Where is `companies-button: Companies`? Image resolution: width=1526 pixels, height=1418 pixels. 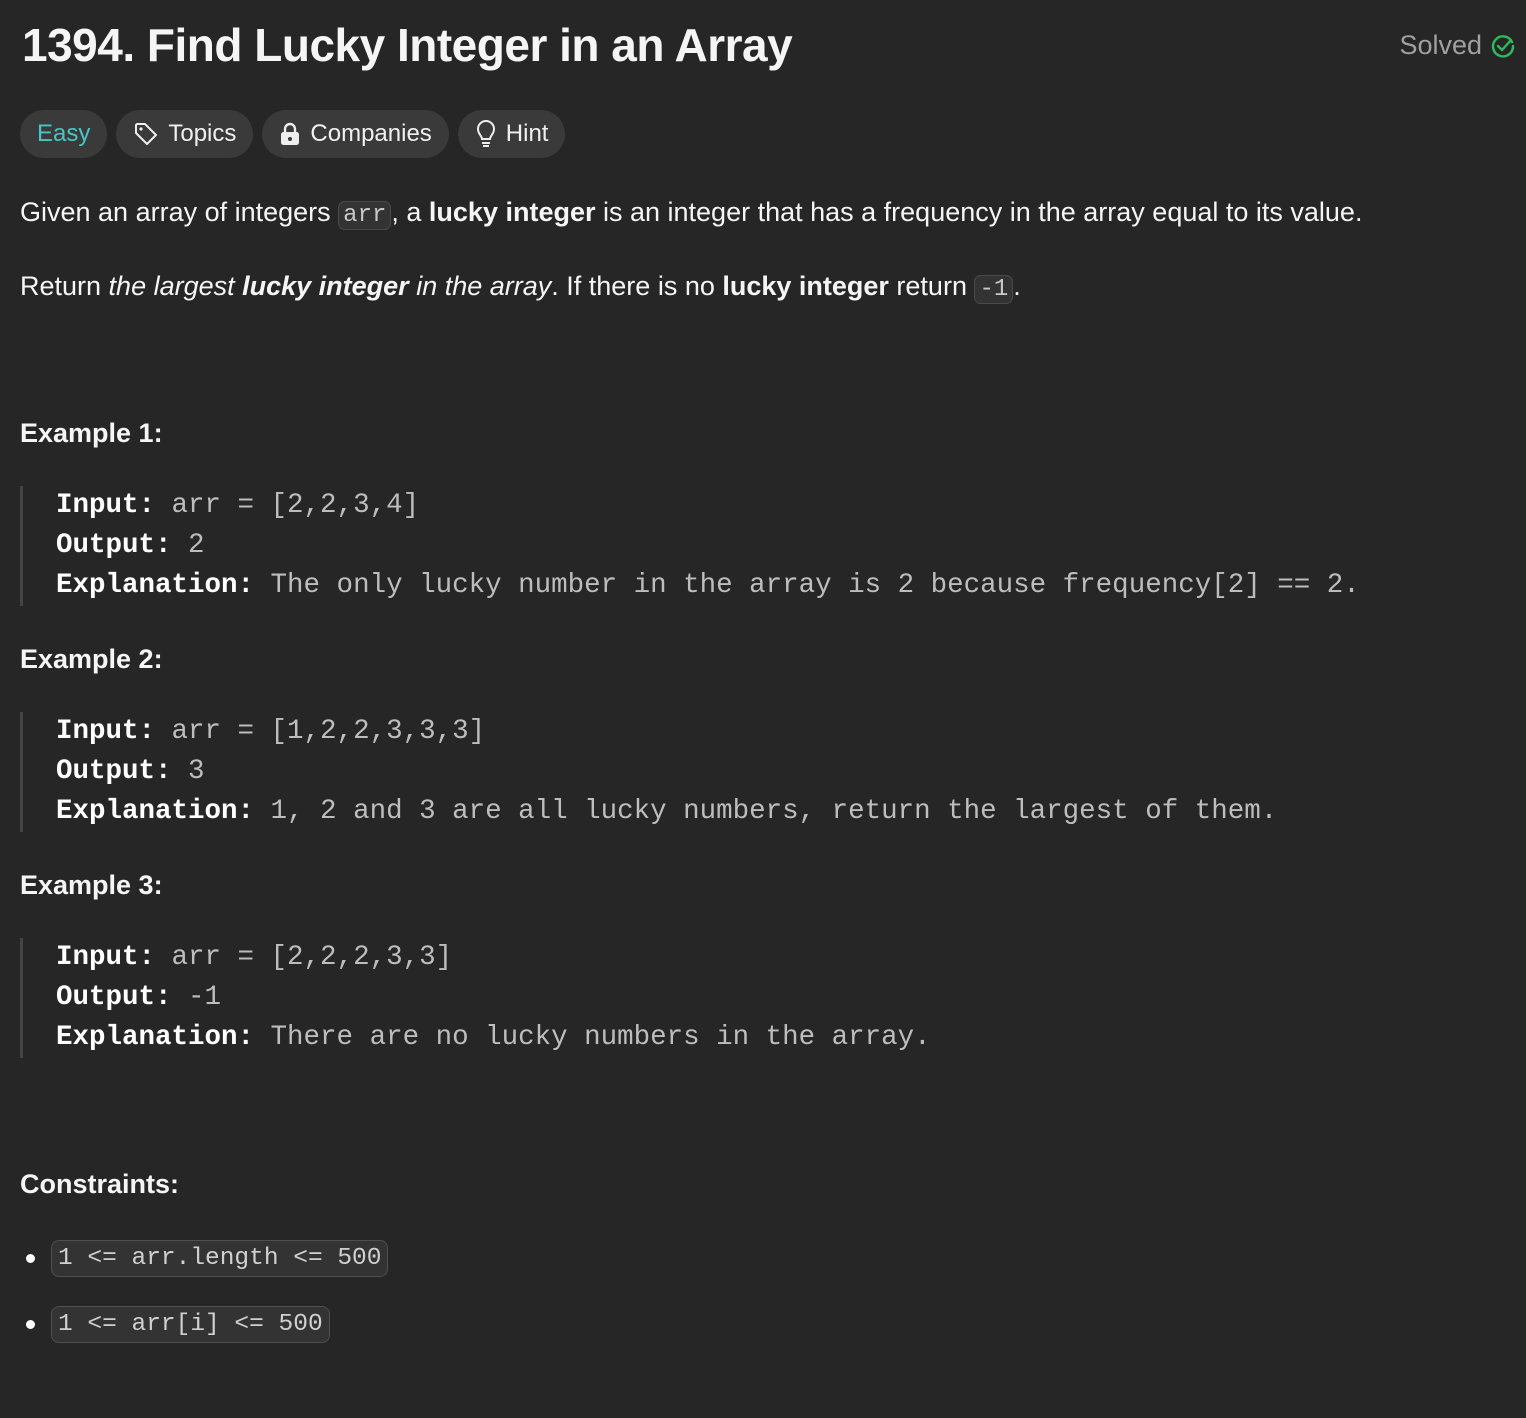
companies-button: Companies is located at coordinates (355, 134).